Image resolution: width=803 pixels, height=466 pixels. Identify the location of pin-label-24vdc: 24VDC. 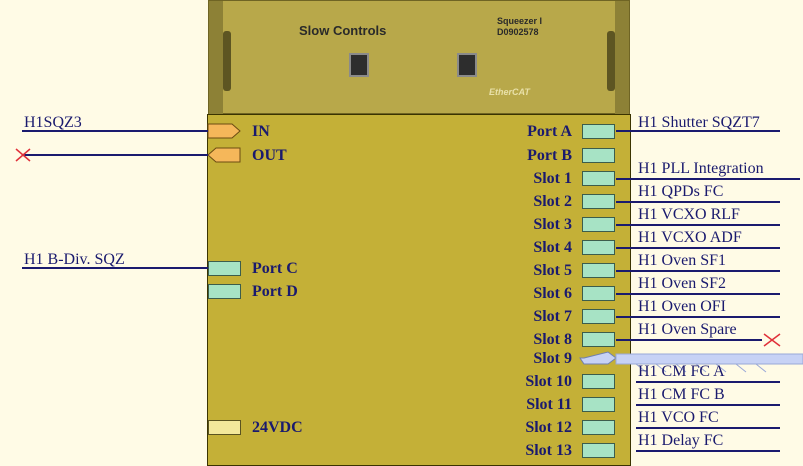
(277, 427).